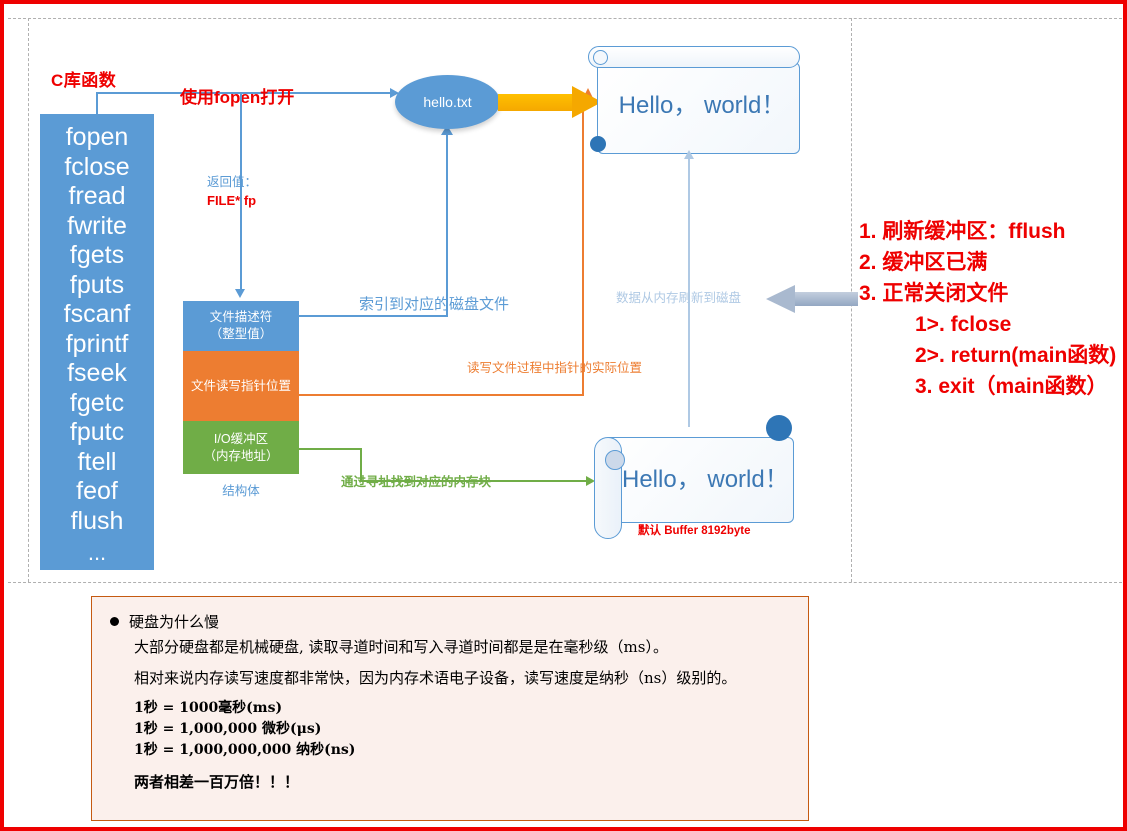 The width and height of the screenshot is (1127, 831). What do you see at coordinates (241, 191) in the screenshot?
I see `return-connector-vertical` at bounding box center [241, 191].